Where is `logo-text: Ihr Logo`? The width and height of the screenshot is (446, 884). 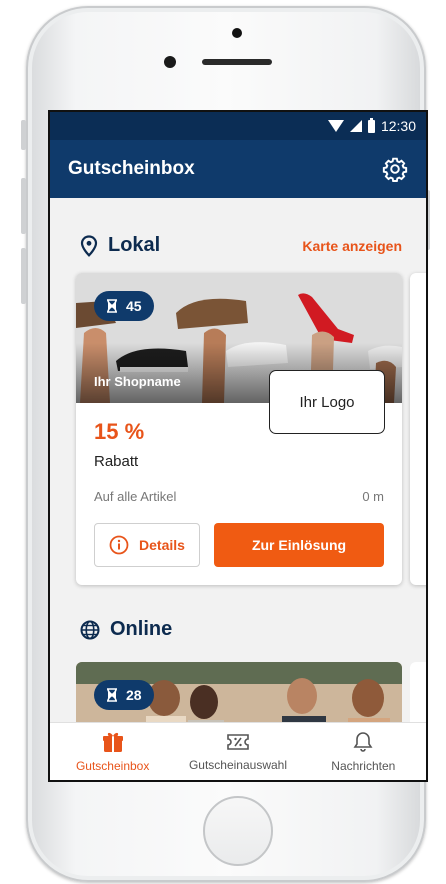
logo-text: Ihr Logo is located at coordinates (327, 402).